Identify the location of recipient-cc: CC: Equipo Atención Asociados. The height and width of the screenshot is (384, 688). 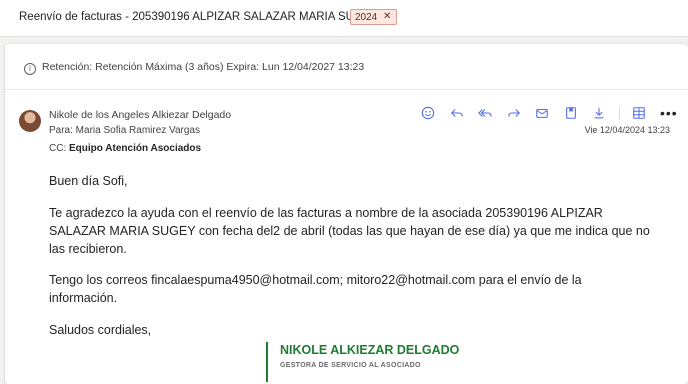
(125, 148).